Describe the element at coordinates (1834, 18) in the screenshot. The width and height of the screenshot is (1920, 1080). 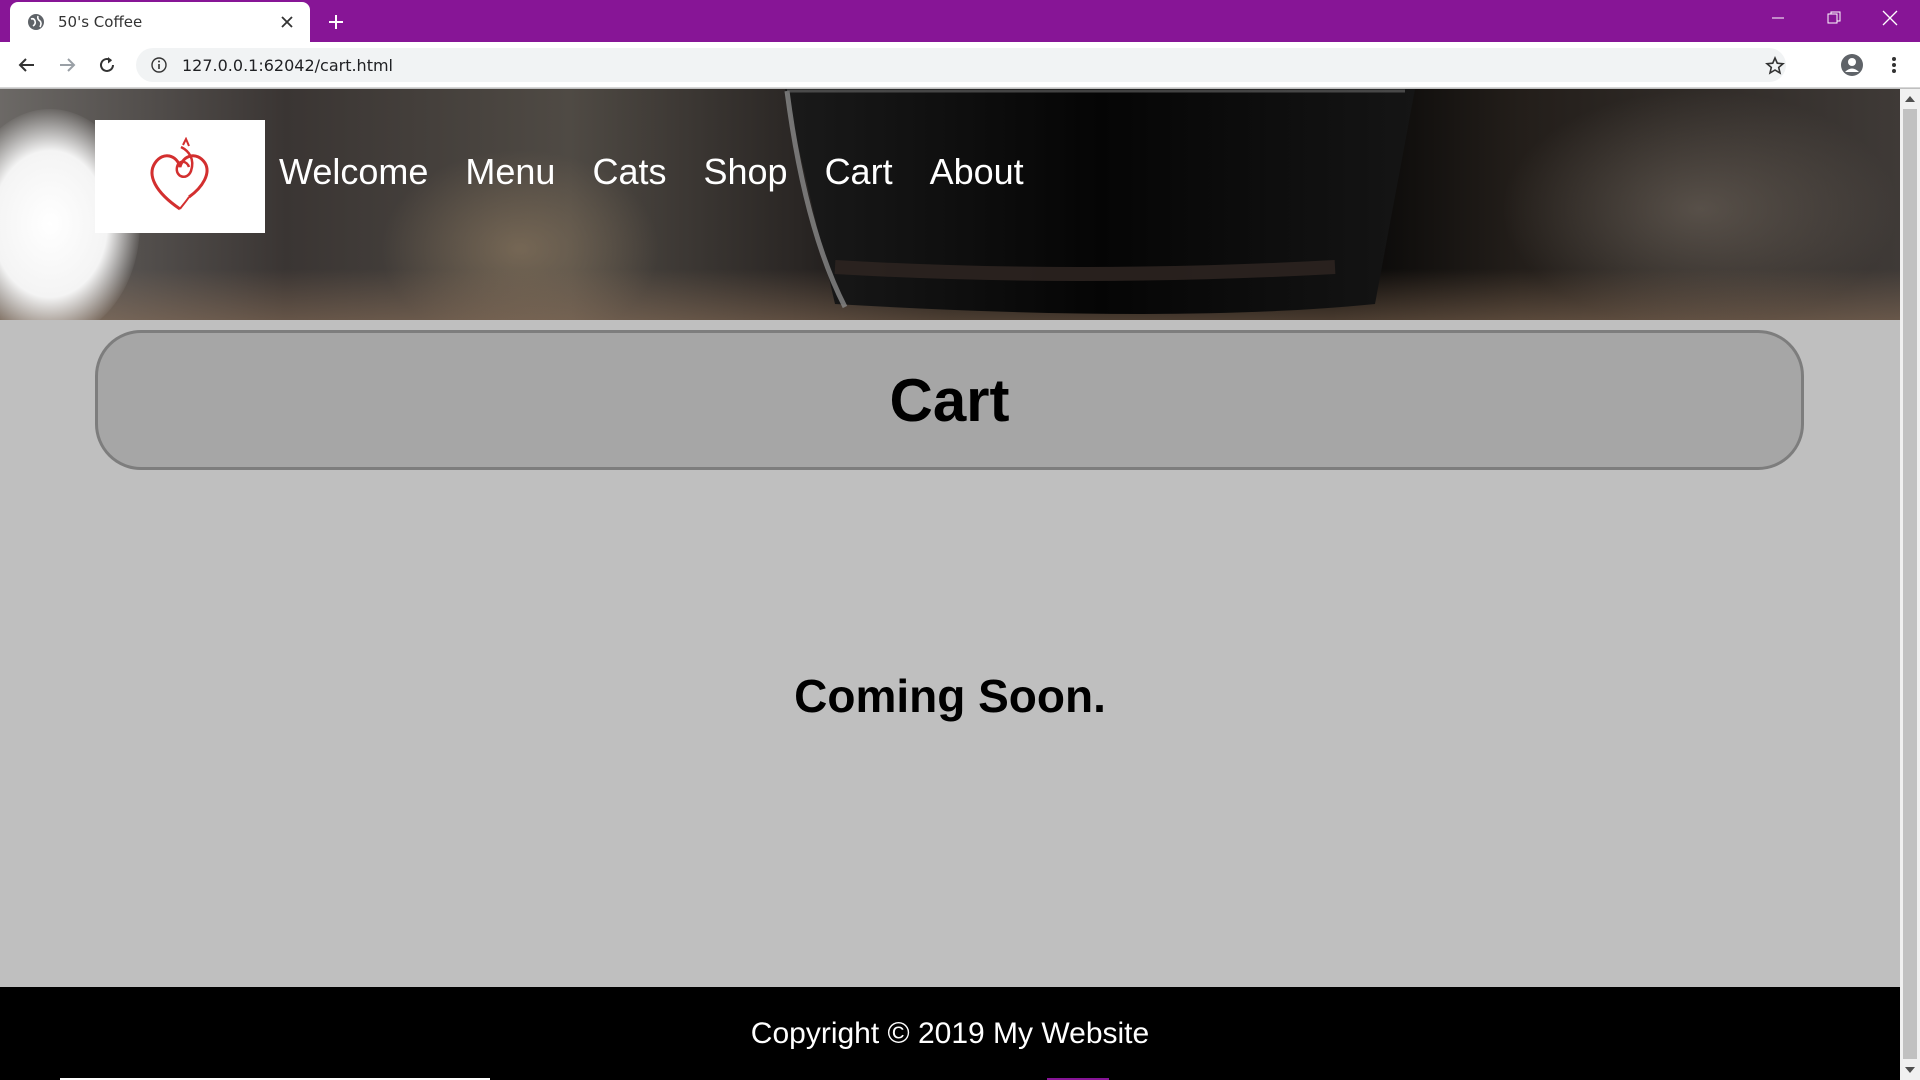
I see `restore-icon` at that location.